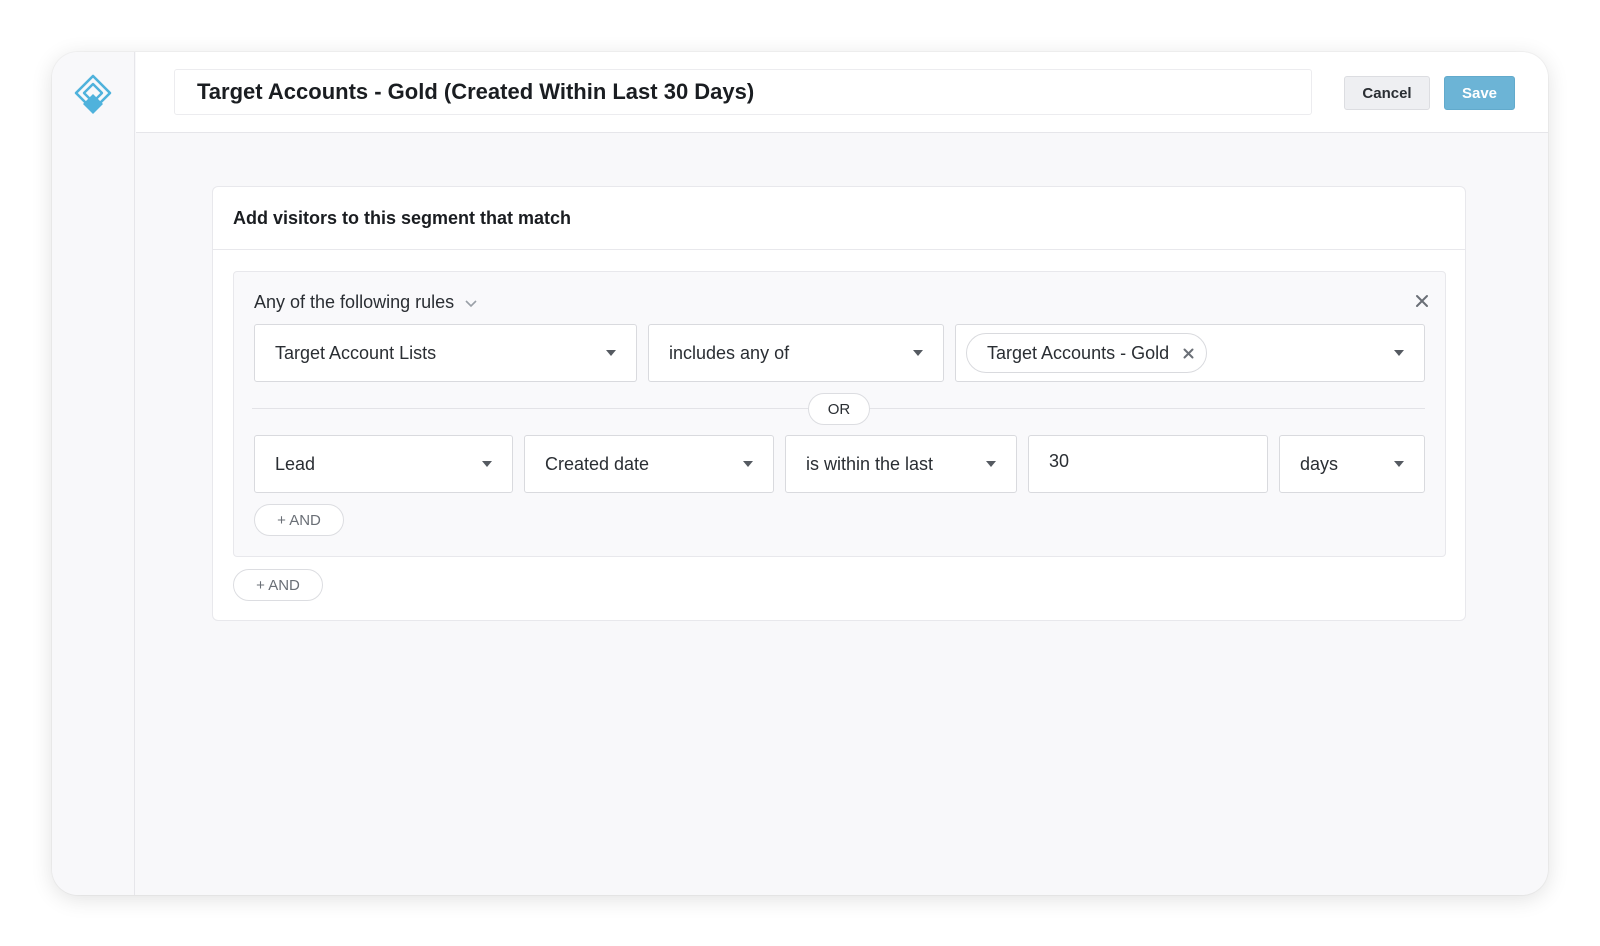 Image resolution: width=1600 pixels, height=946 pixels. I want to click on rule1-operator-value: includes any of, so click(729, 352).